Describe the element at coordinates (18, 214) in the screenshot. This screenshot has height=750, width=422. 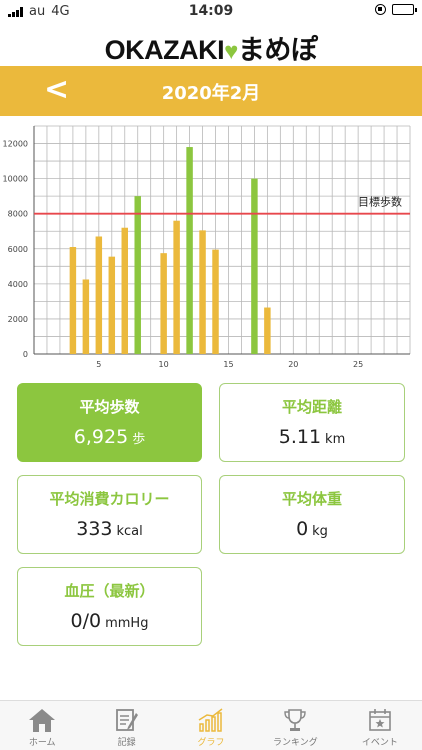
I see `y-tick-label: 8000` at that location.